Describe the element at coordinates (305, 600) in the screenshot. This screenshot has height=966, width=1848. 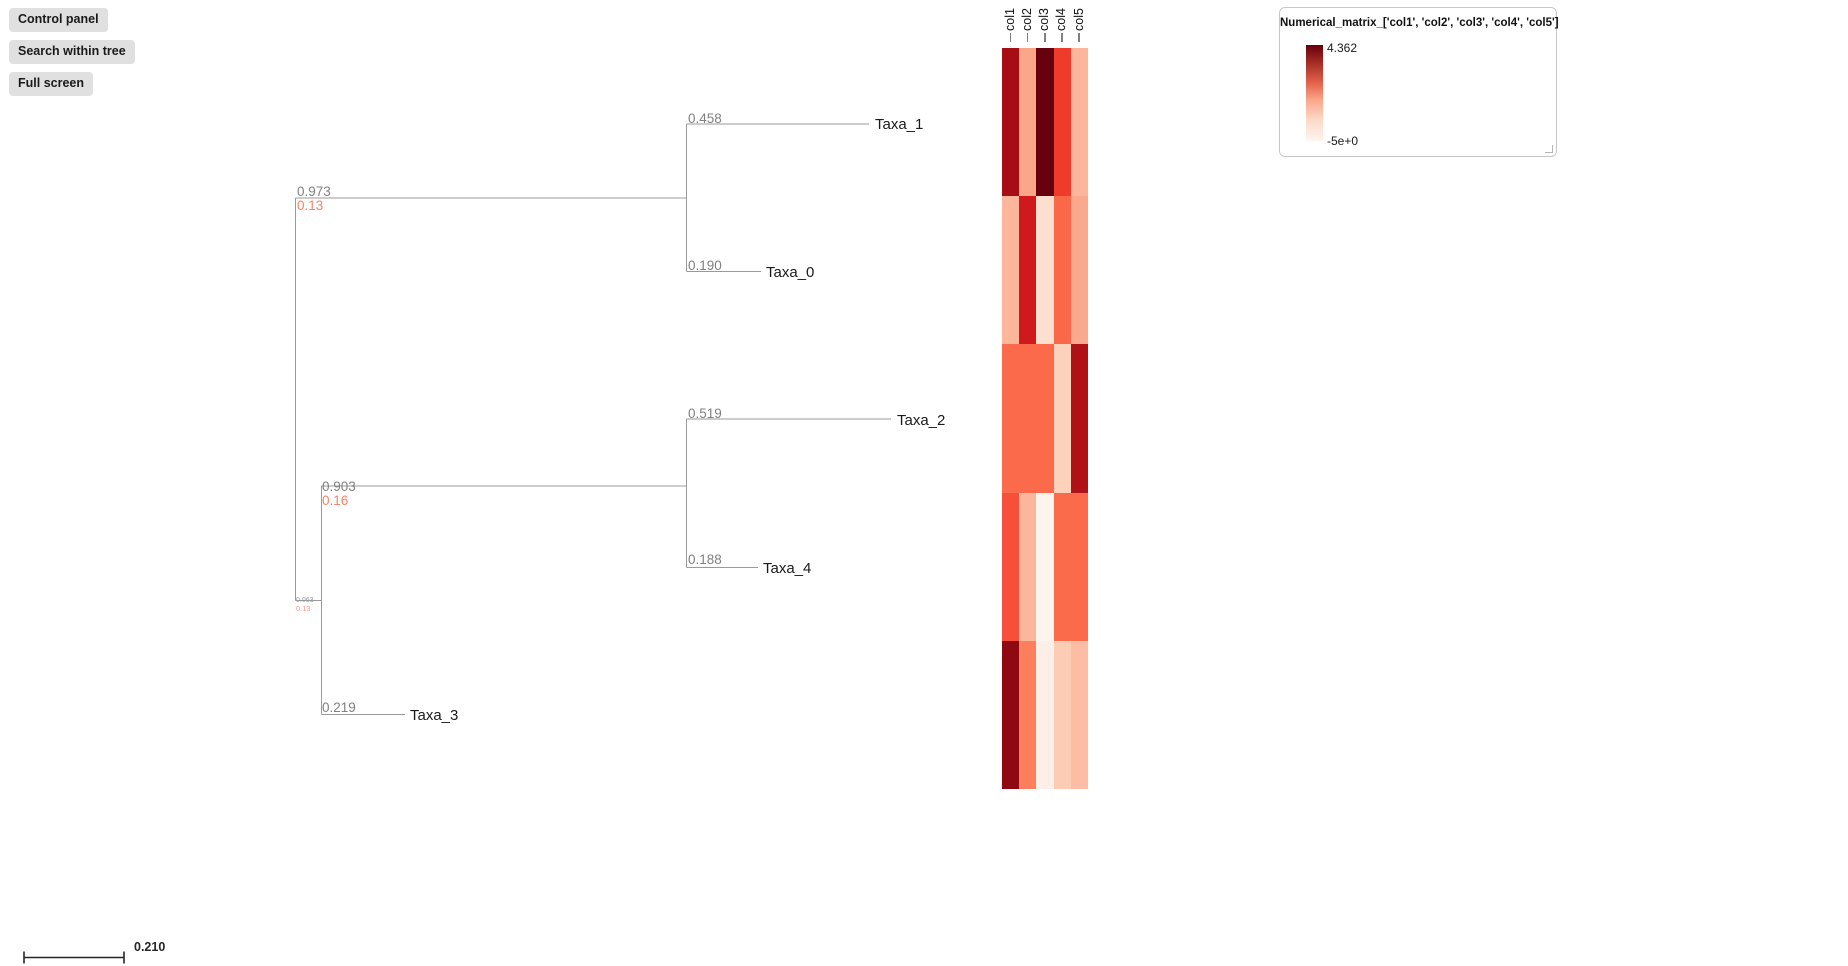
I see `node-support-basal: 0.063` at that location.